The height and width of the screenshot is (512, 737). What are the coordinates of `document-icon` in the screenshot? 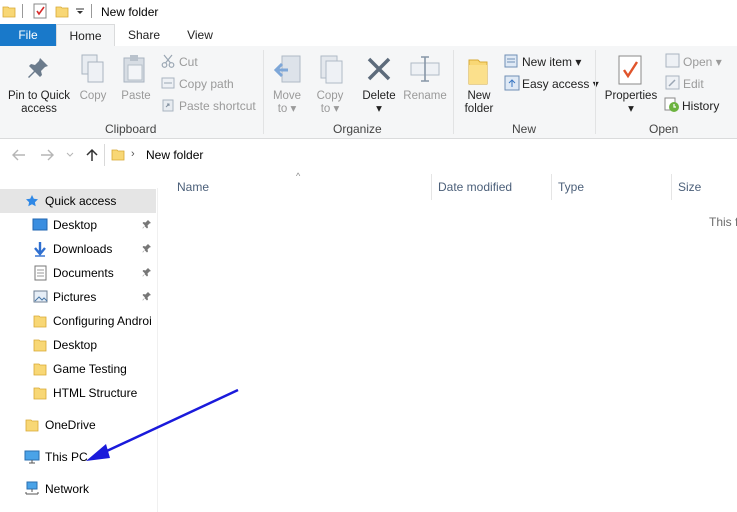 It's located at (40, 273).